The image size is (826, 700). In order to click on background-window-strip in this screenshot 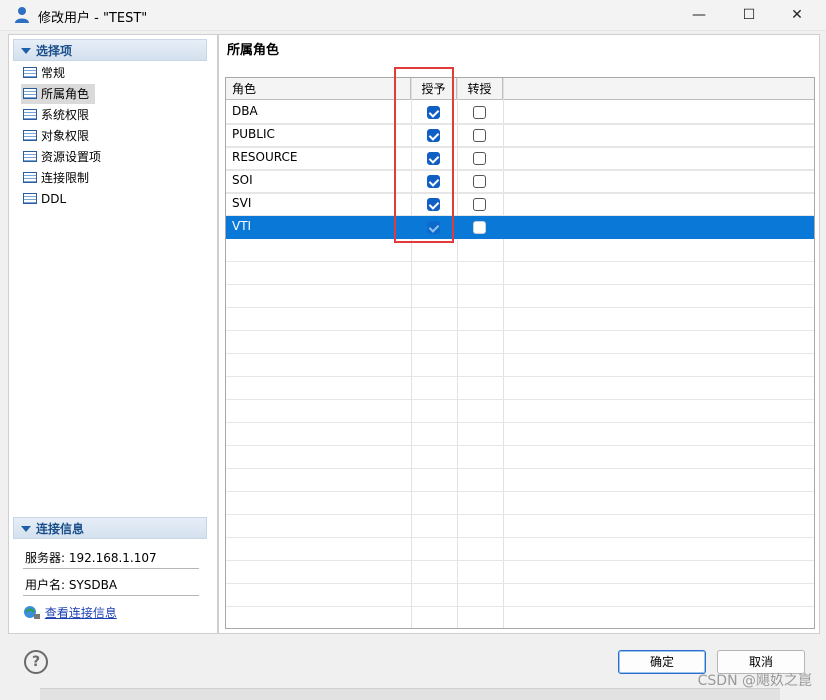, I will do `click(410, 694)`.